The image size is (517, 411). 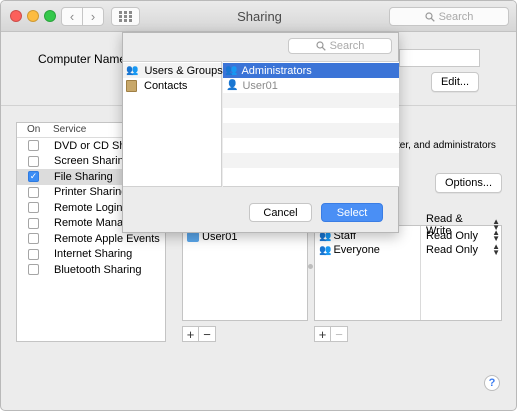 I want to click on source-item-users-groups: 👥 Users & Groups, so click(x=173, y=70).